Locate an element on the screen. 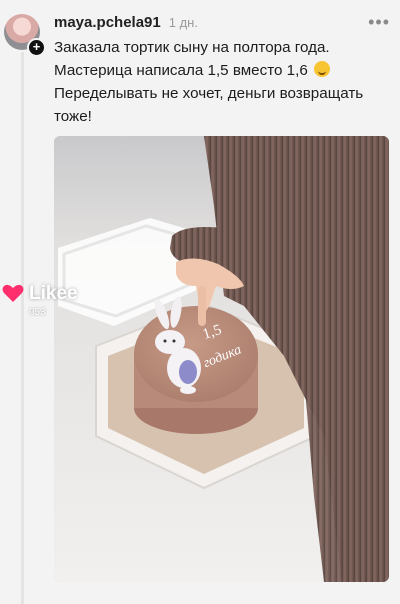 The height and width of the screenshot is (604, 400). heart-icon is located at coordinates (13, 293).